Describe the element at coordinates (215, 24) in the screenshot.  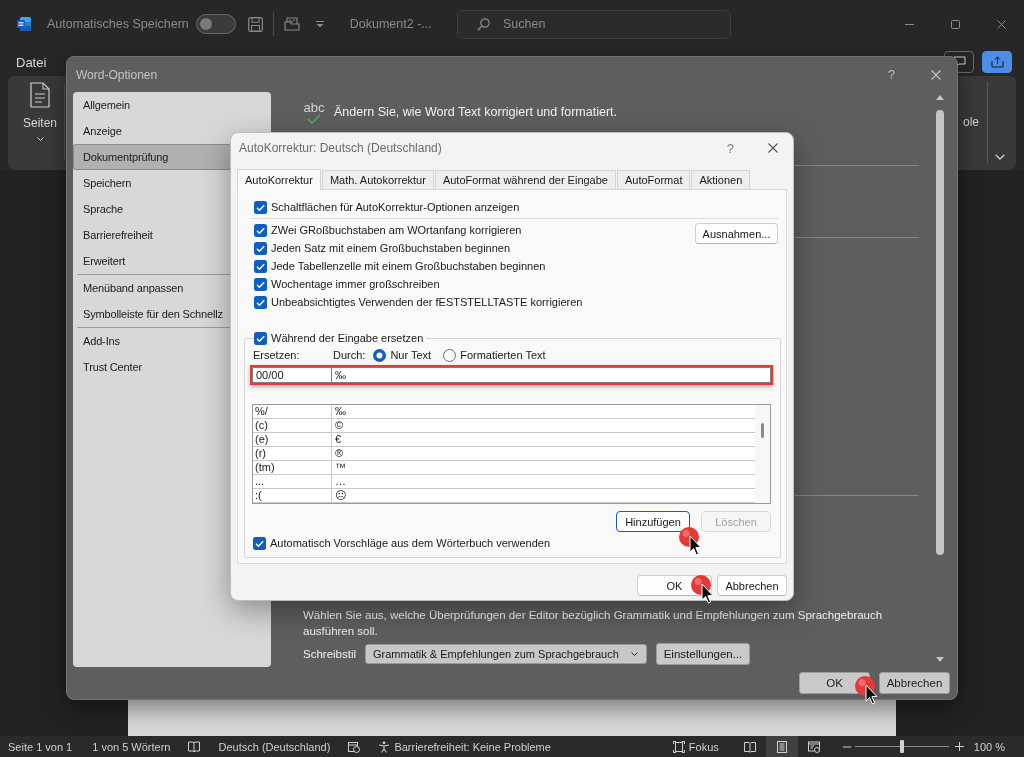
I see `autosave-toggle` at that location.